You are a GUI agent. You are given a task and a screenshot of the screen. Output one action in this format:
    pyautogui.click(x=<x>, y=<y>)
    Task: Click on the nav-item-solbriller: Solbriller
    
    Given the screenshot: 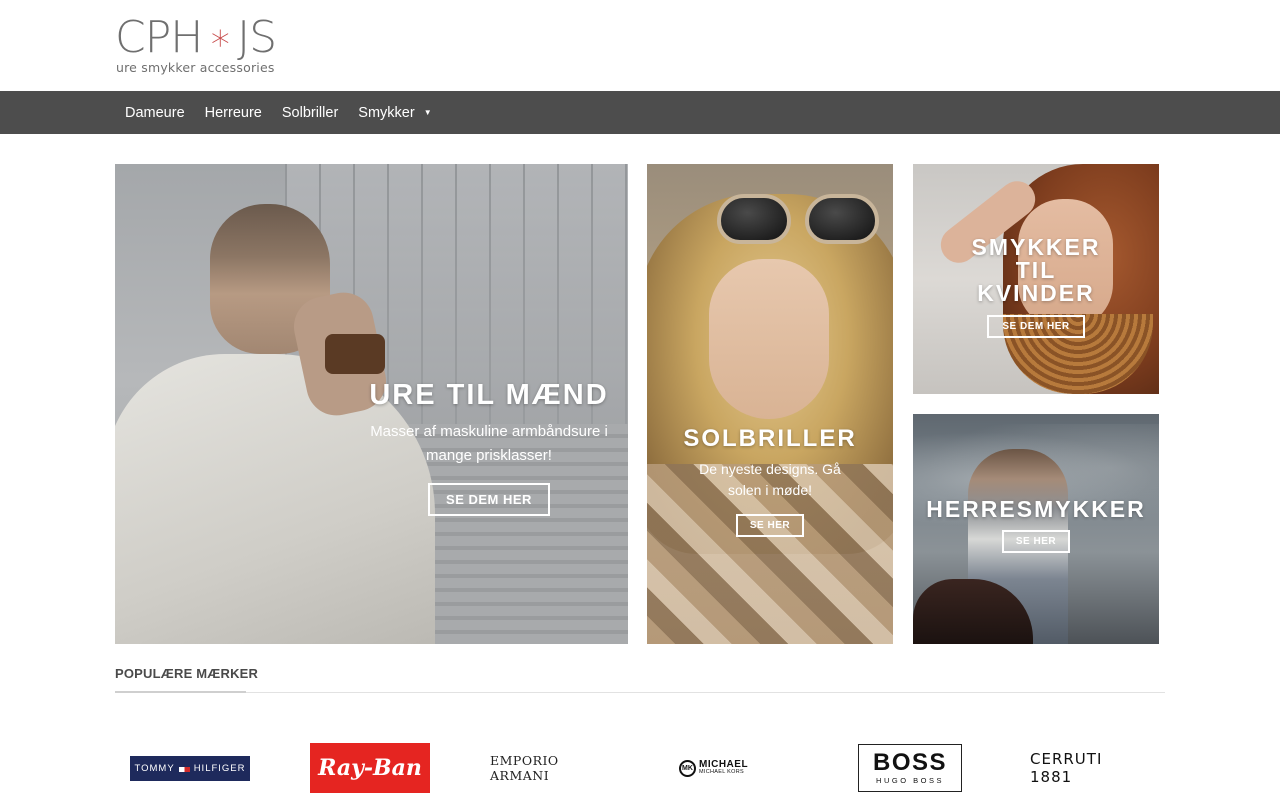 What is the action you would take?
    pyautogui.click(x=310, y=112)
    